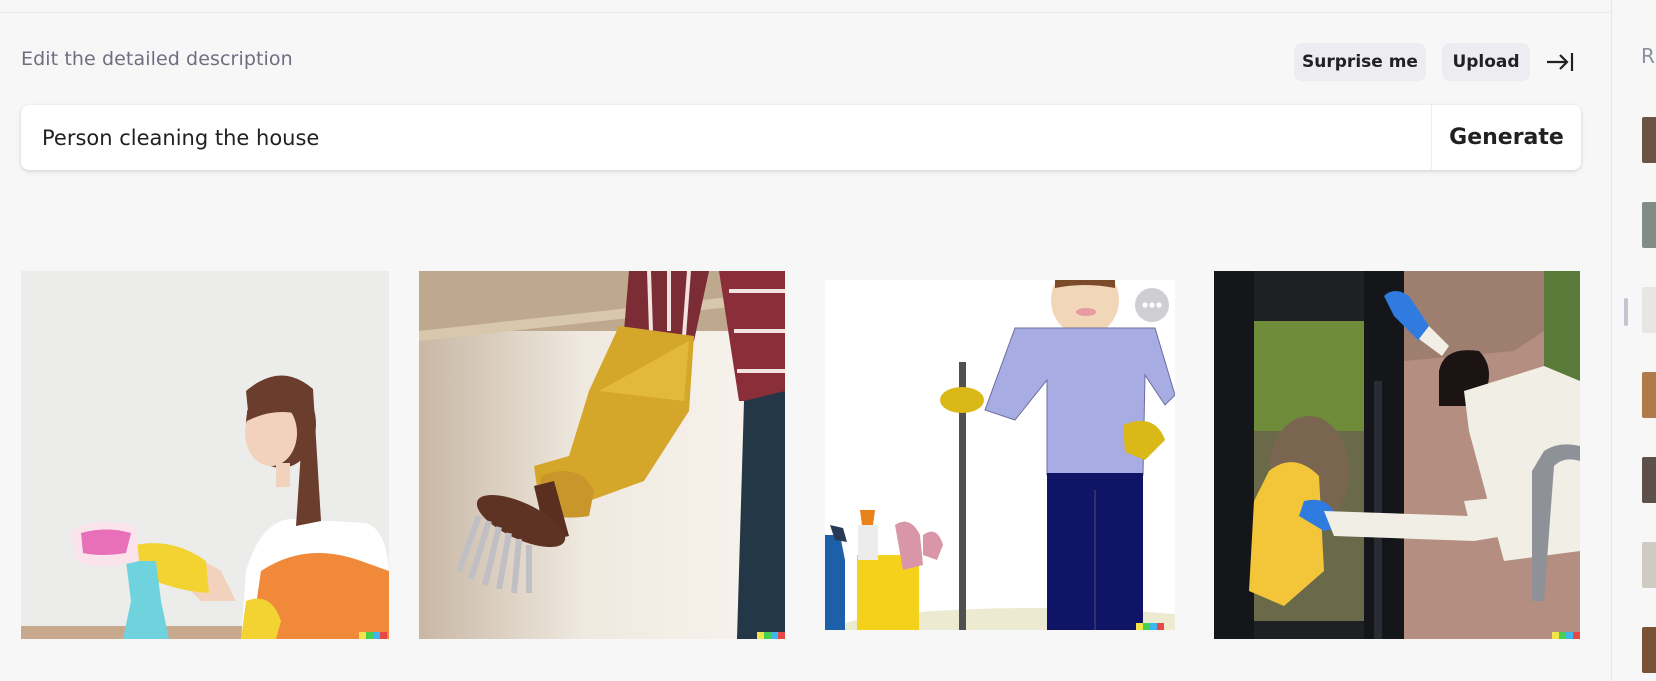  What do you see at coordinates (1000, 455) in the screenshot?
I see `result-image-cartoon-mop` at bounding box center [1000, 455].